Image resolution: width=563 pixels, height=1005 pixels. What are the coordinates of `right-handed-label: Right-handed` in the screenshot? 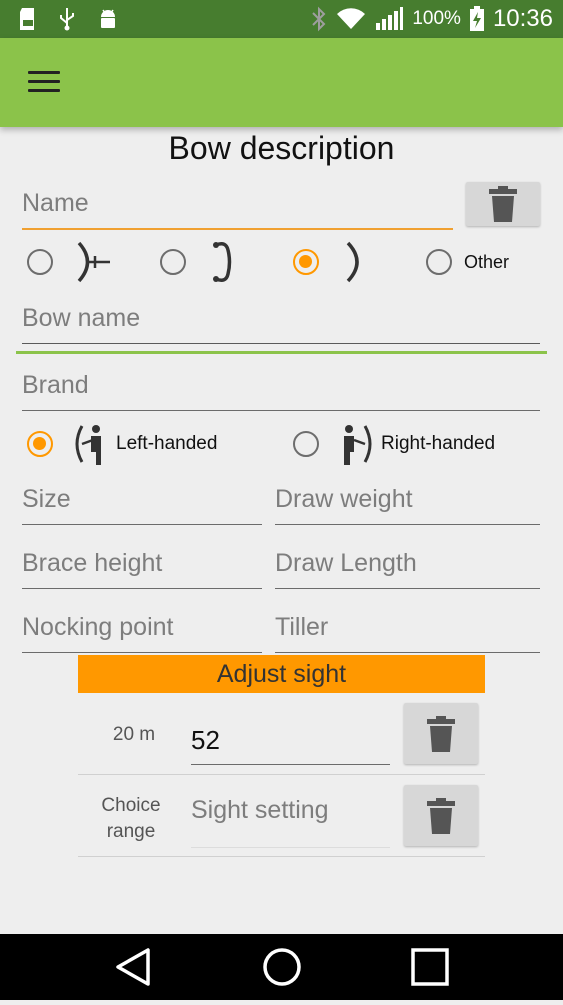 It's located at (438, 443).